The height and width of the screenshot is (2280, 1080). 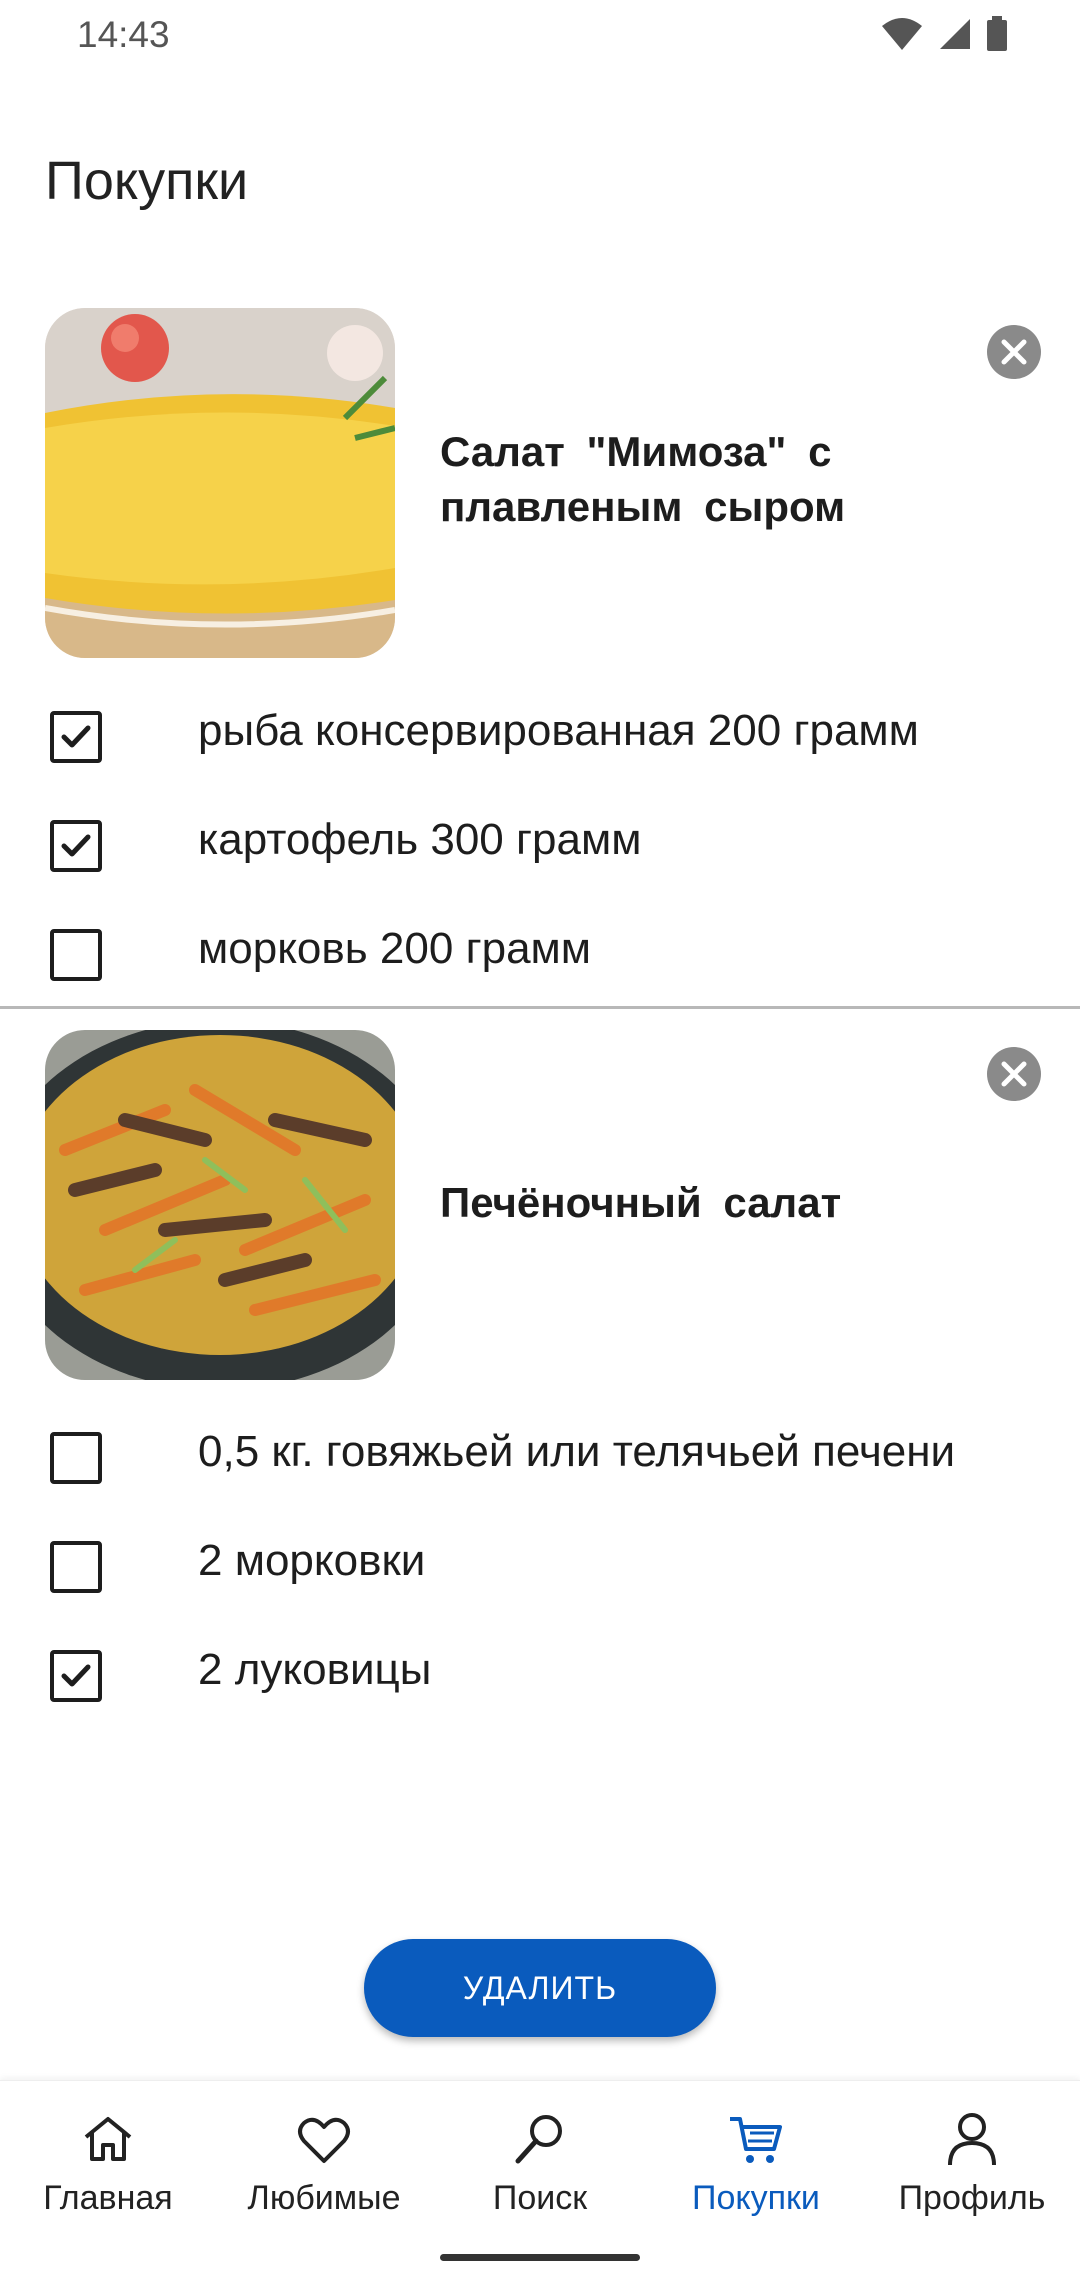 I want to click on status-icons, so click(x=944, y=34).